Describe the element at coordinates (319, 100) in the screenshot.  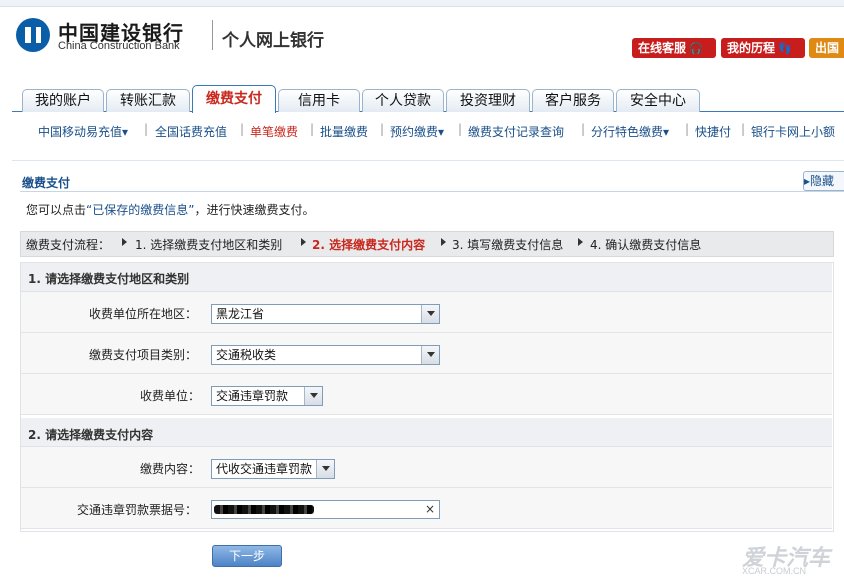
I see `tab-credit-card: 信用卡` at that location.